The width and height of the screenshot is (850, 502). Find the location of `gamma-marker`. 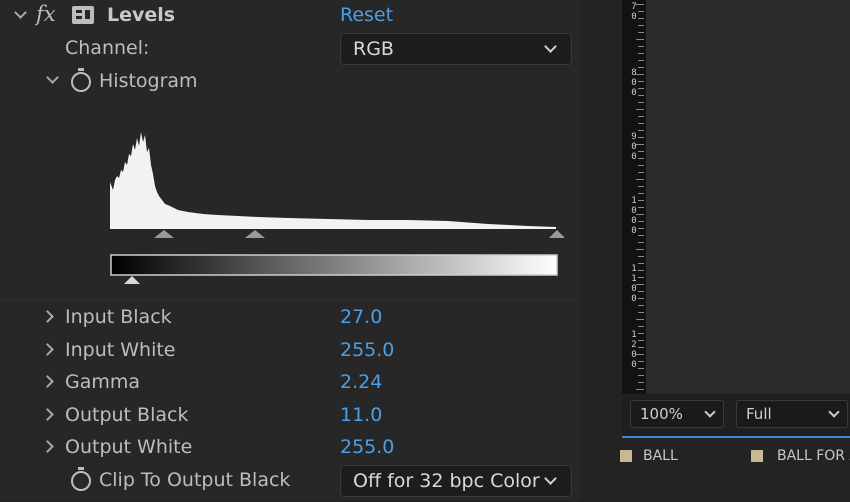

gamma-marker is located at coordinates (255, 234).